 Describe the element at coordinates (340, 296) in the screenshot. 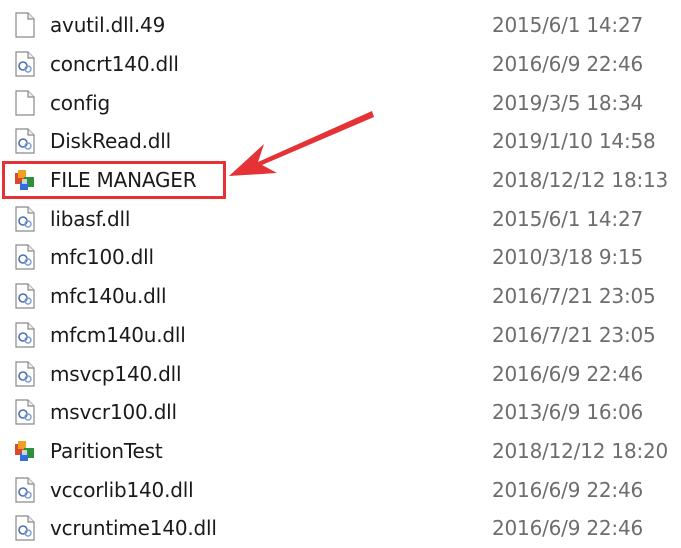

I see `file-row: mfc140u.dll 2016/7/21 23:05` at that location.